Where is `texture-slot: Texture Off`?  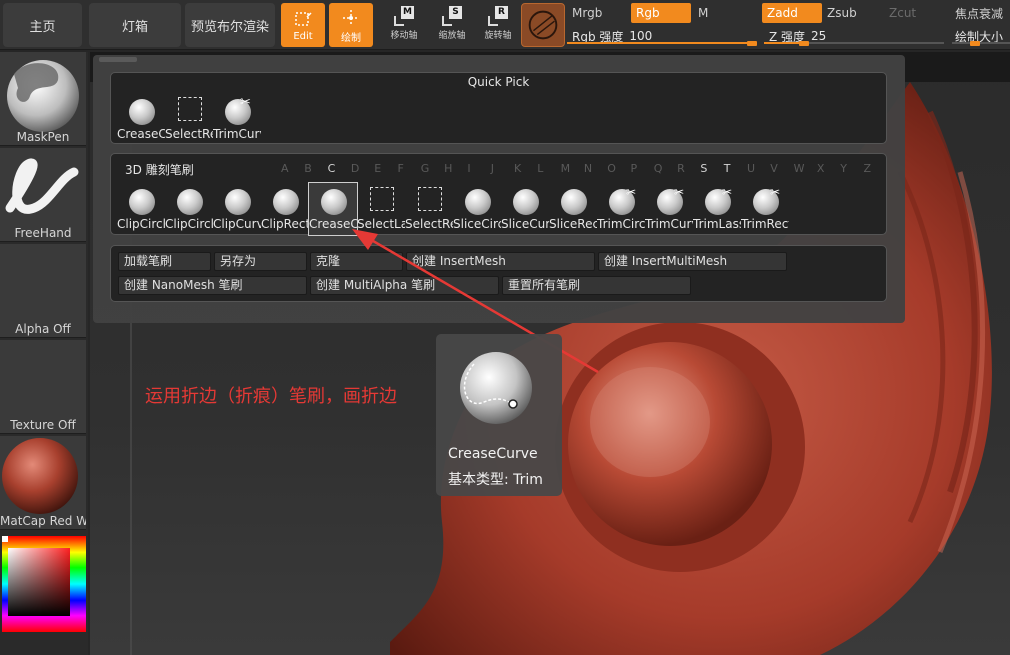 texture-slot: Texture Off is located at coordinates (43, 387).